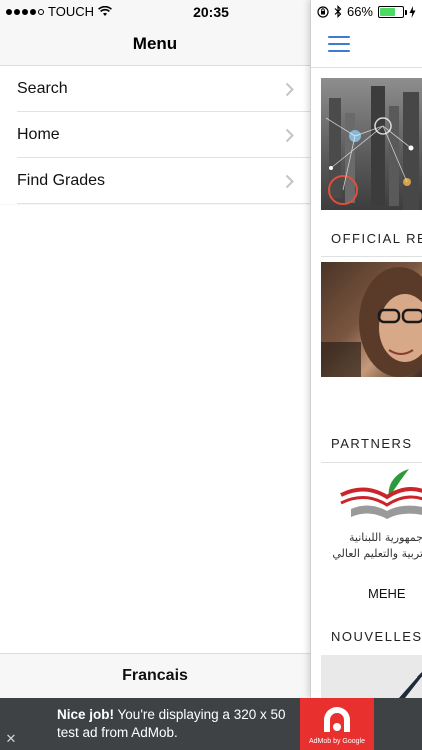 The image size is (422, 750). What do you see at coordinates (155, 89) in the screenshot?
I see `menu-item-search: Search` at bounding box center [155, 89].